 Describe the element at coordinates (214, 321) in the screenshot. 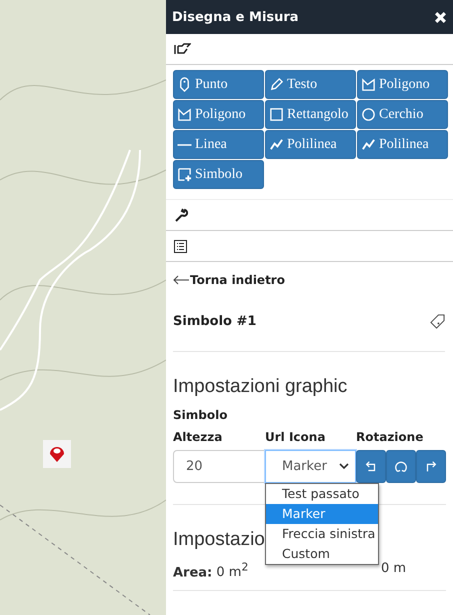

I see `feature-name: Simbolo #1` at that location.